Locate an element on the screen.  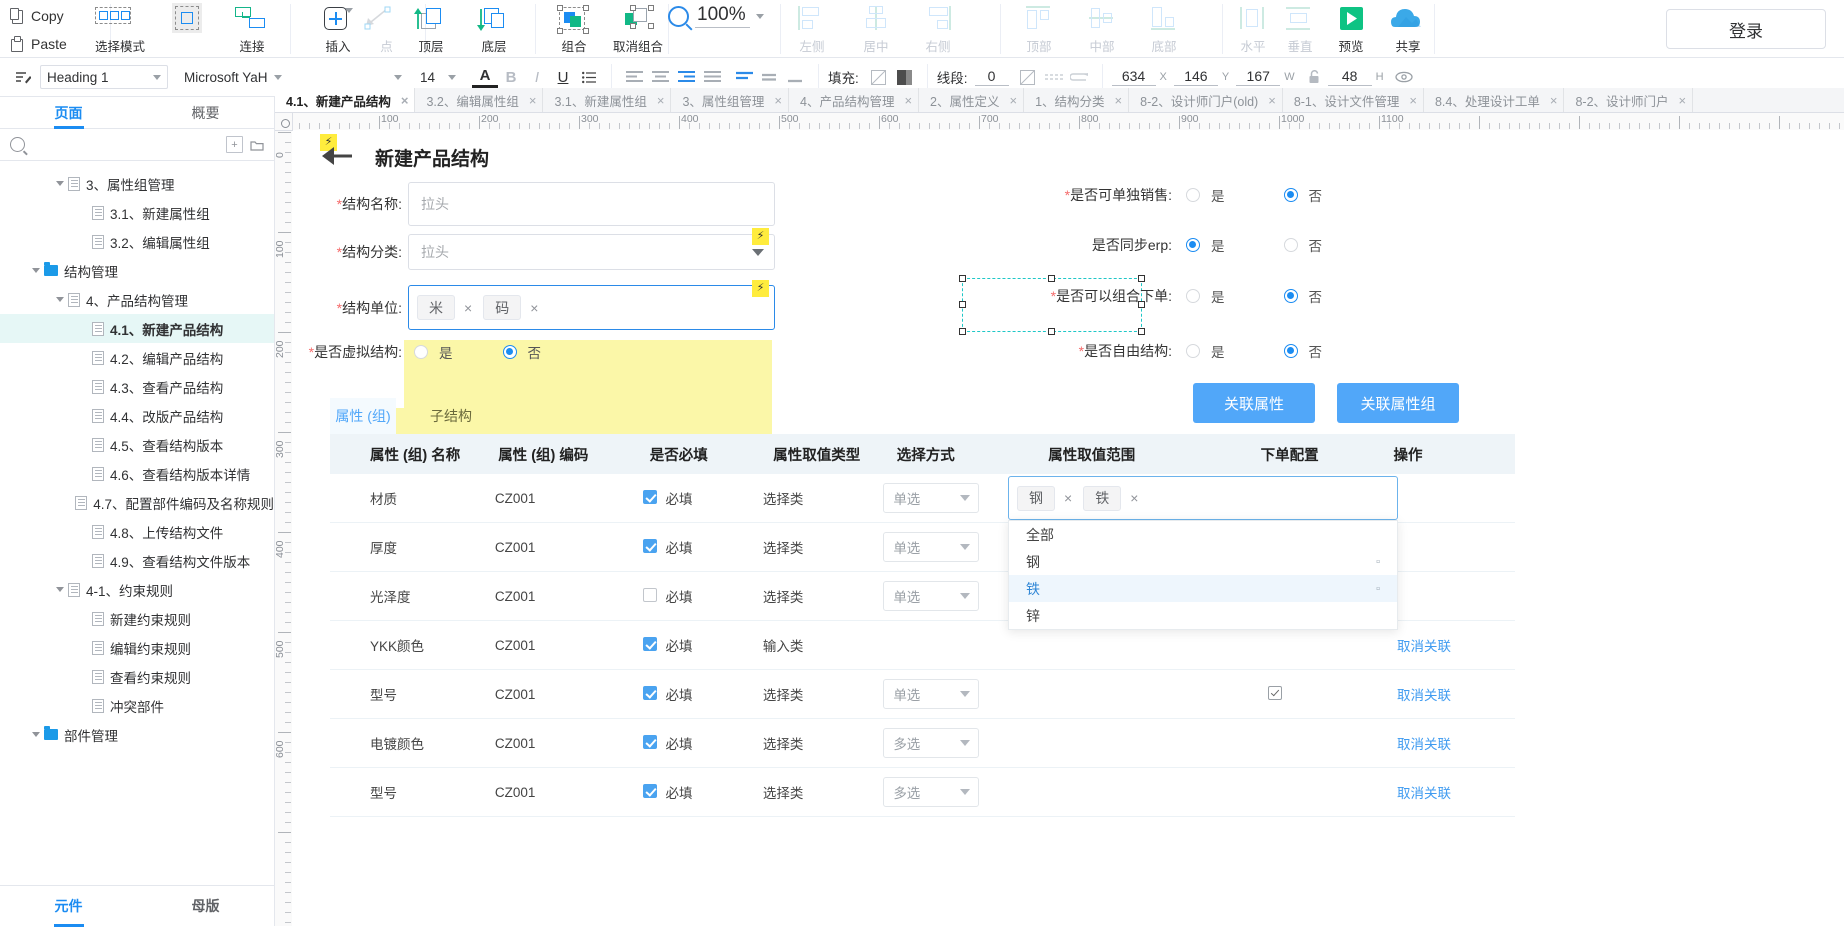
align-center-button is located at coordinates (660, 77).